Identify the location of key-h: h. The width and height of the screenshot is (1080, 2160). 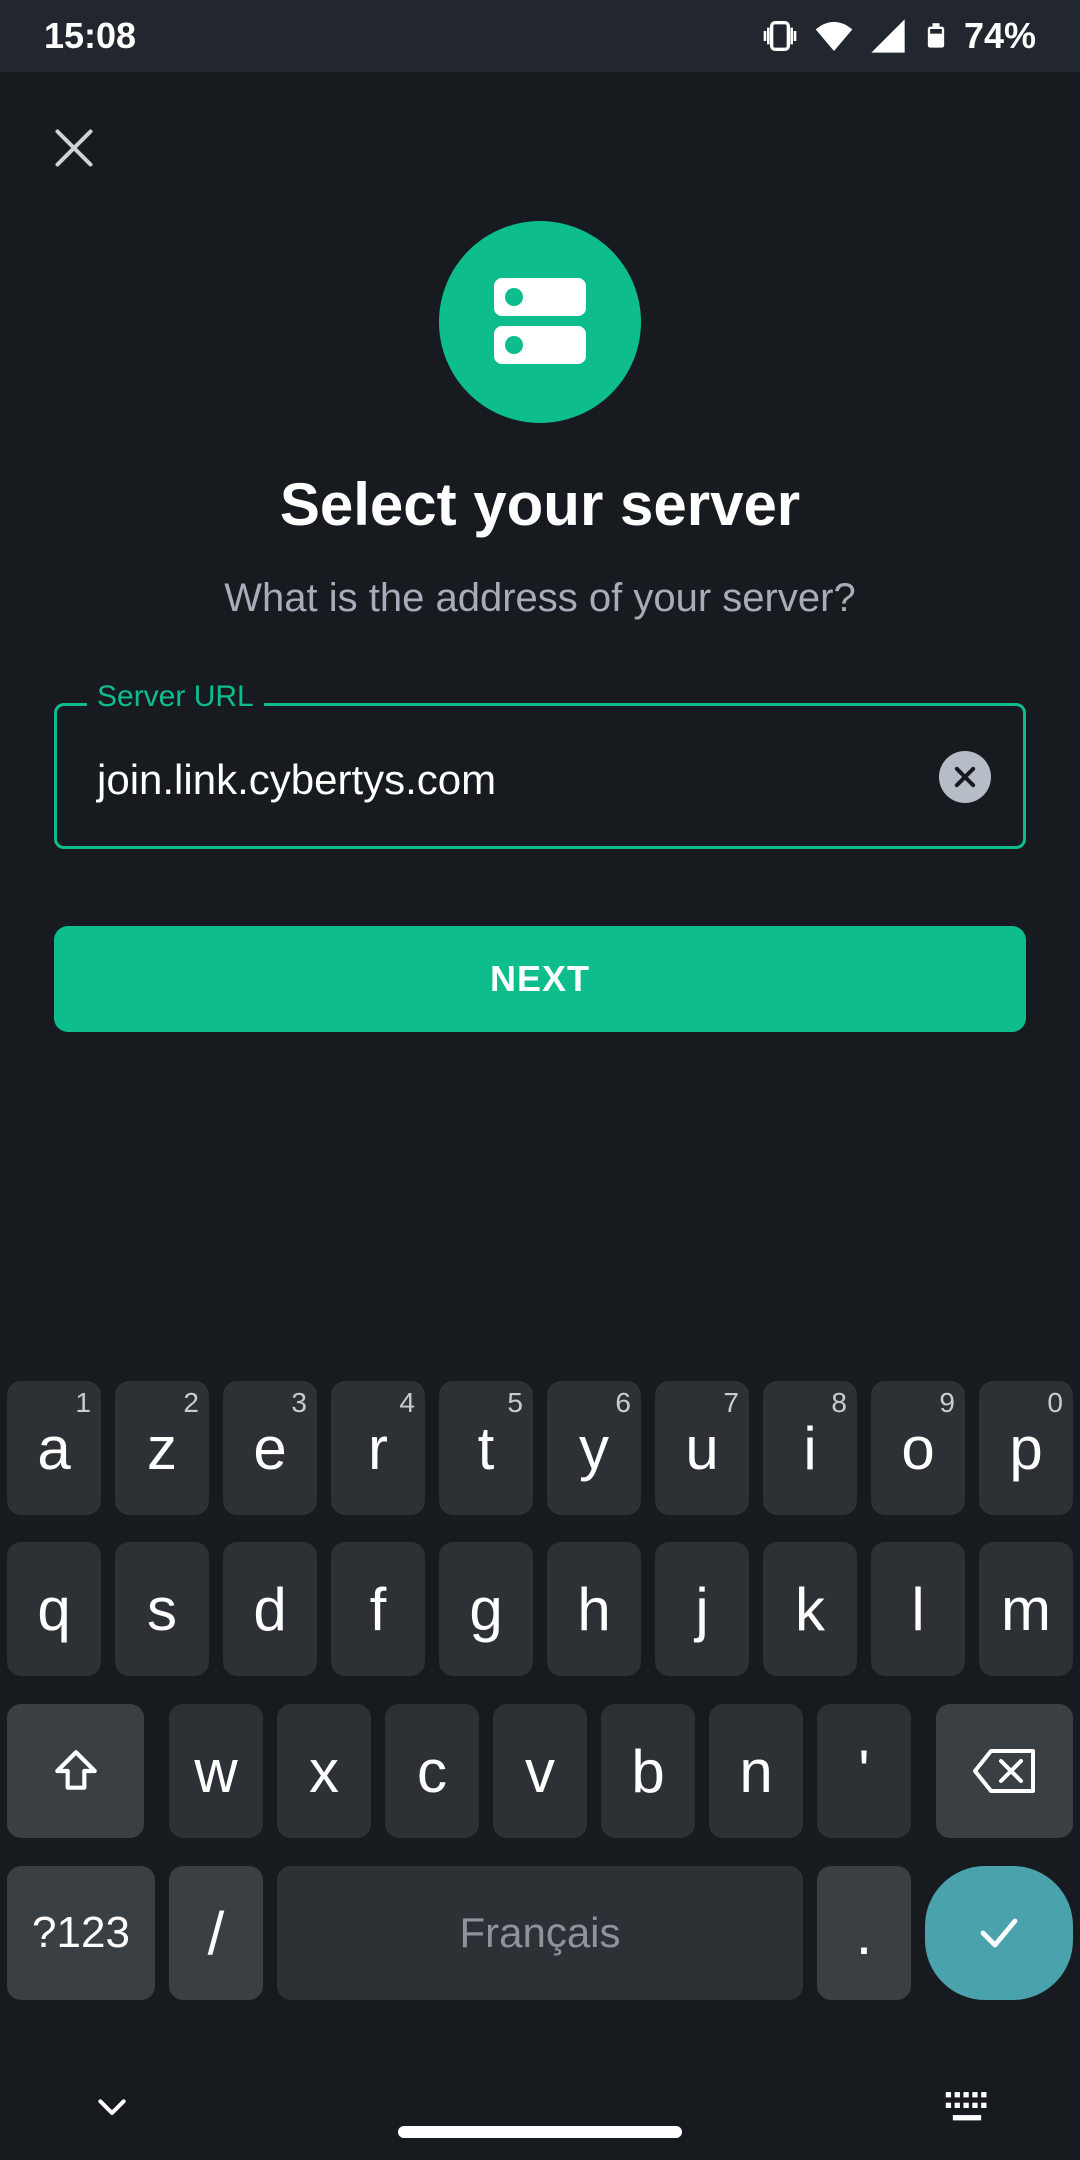
(594, 1609).